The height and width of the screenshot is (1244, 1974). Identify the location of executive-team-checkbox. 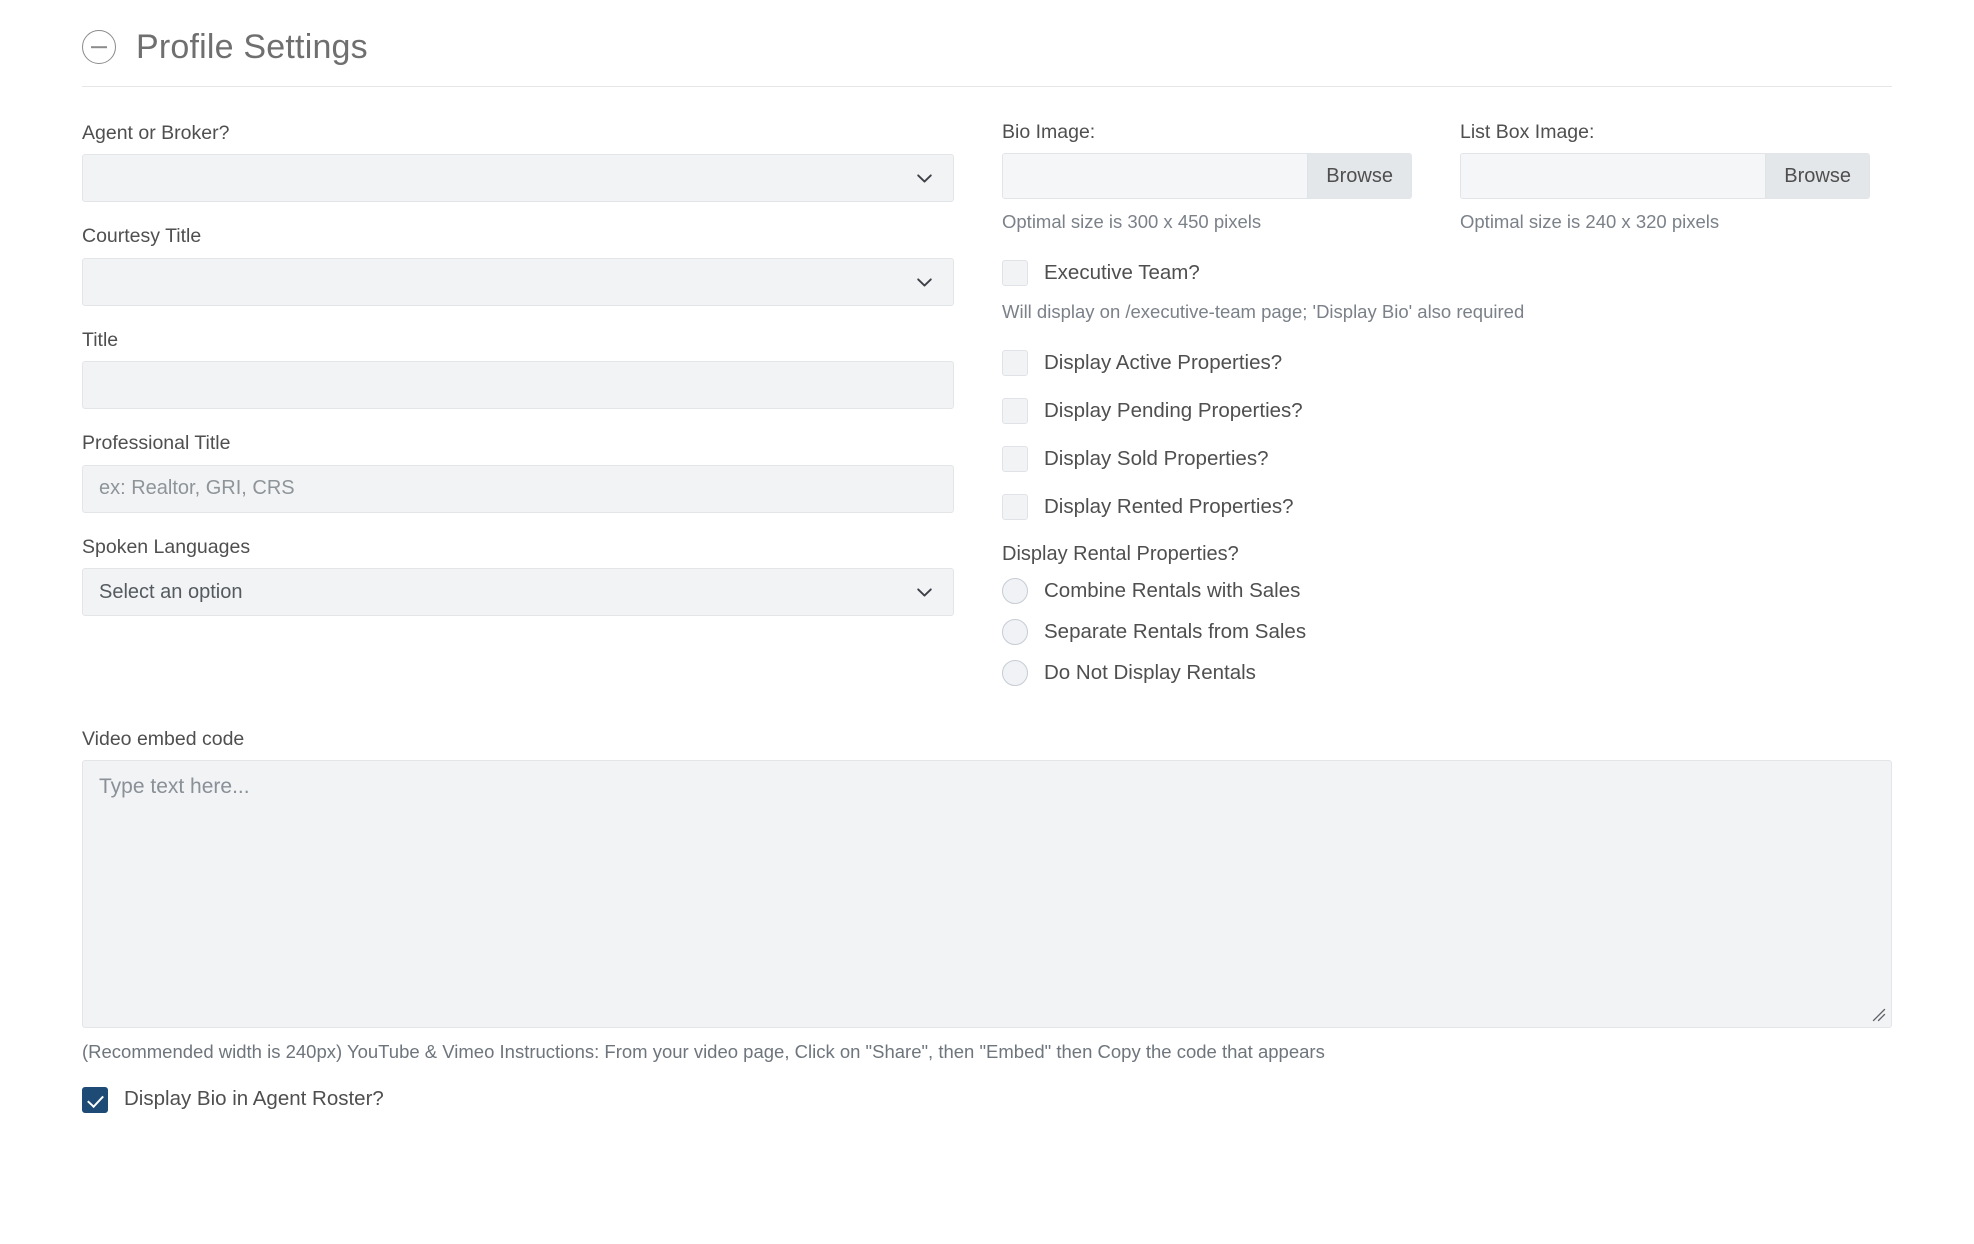
(1015, 273).